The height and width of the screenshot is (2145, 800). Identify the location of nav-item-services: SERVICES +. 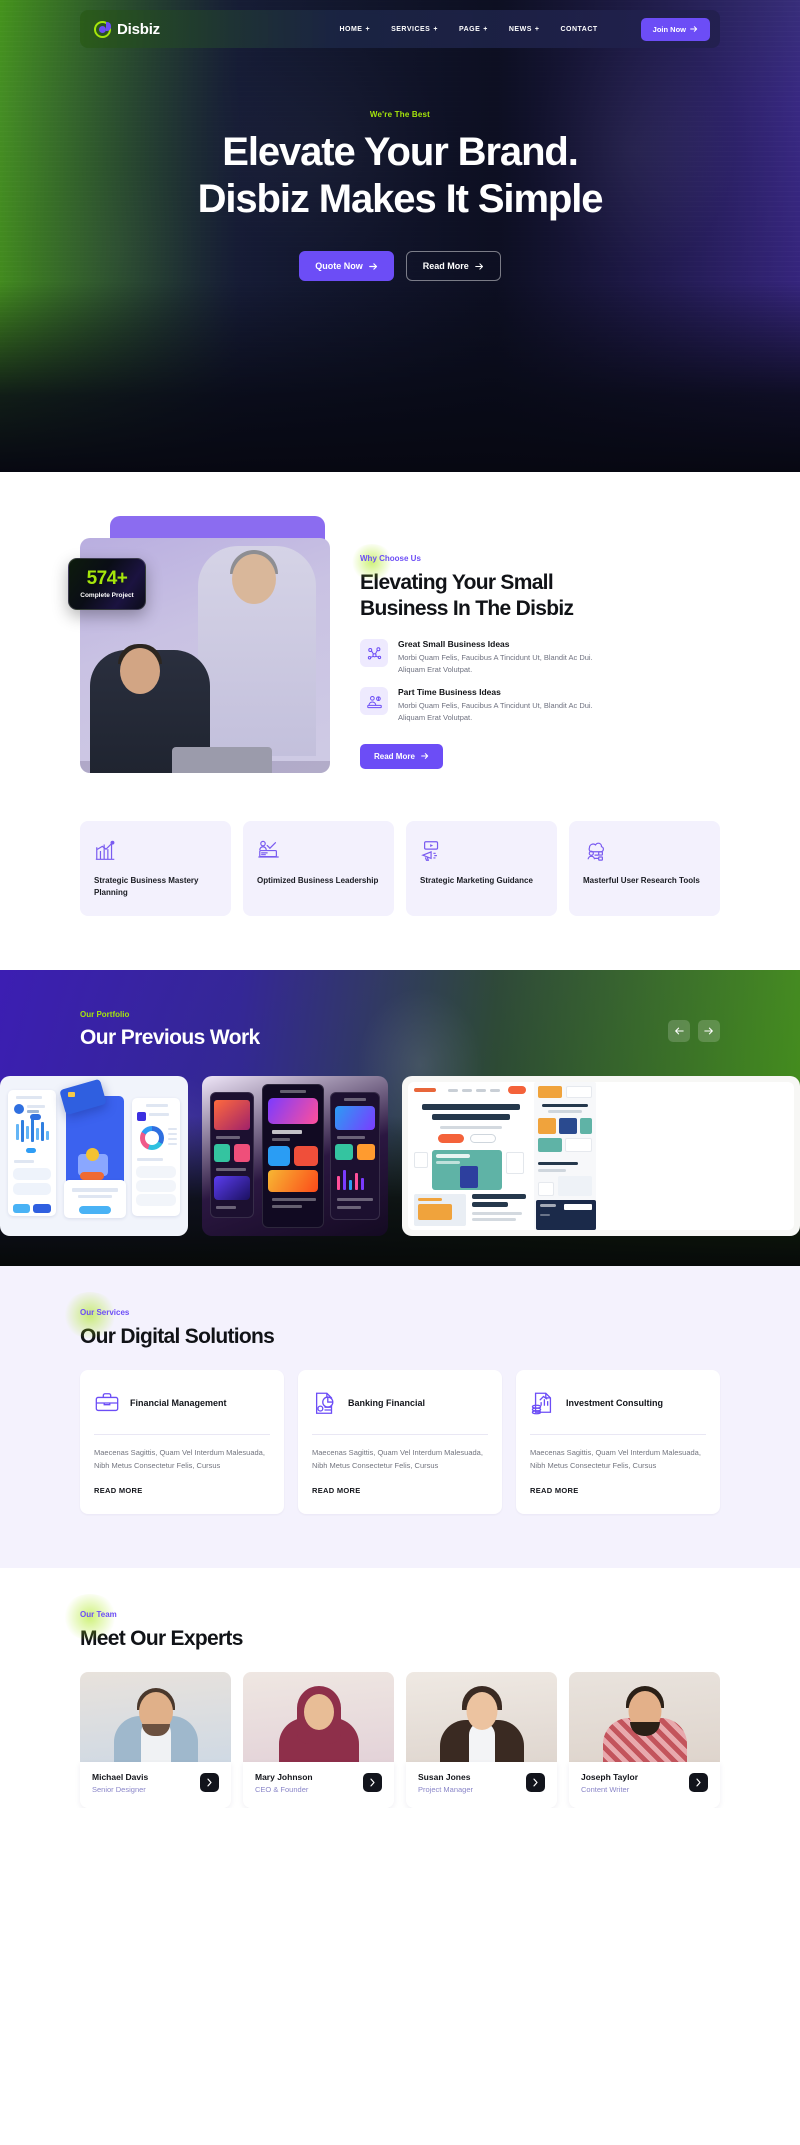
(414, 29).